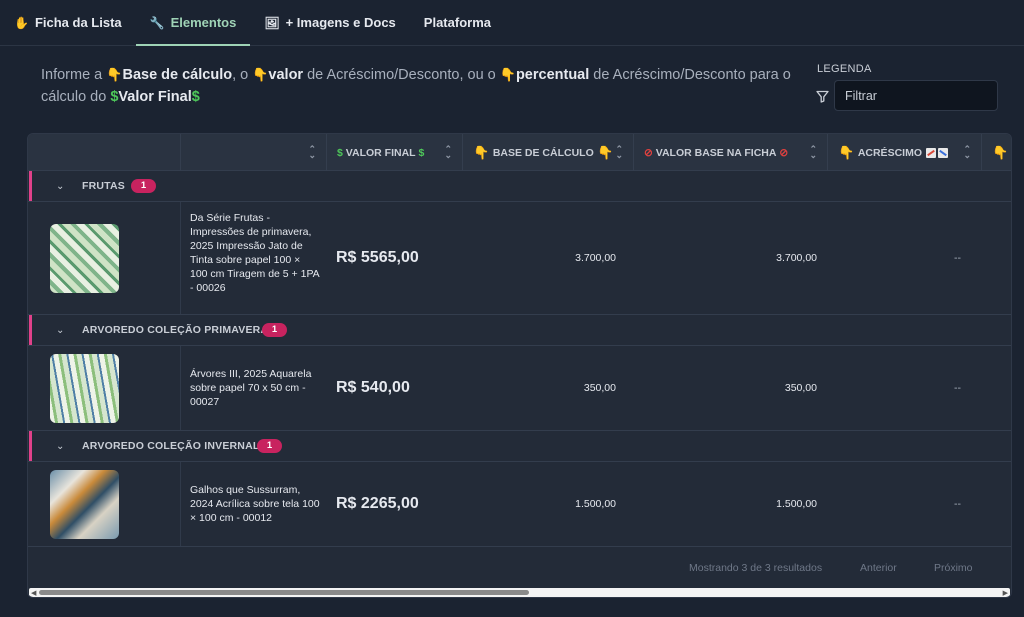 This screenshot has height=617, width=1024. I want to click on tab-label: Plataforma, so click(457, 22).